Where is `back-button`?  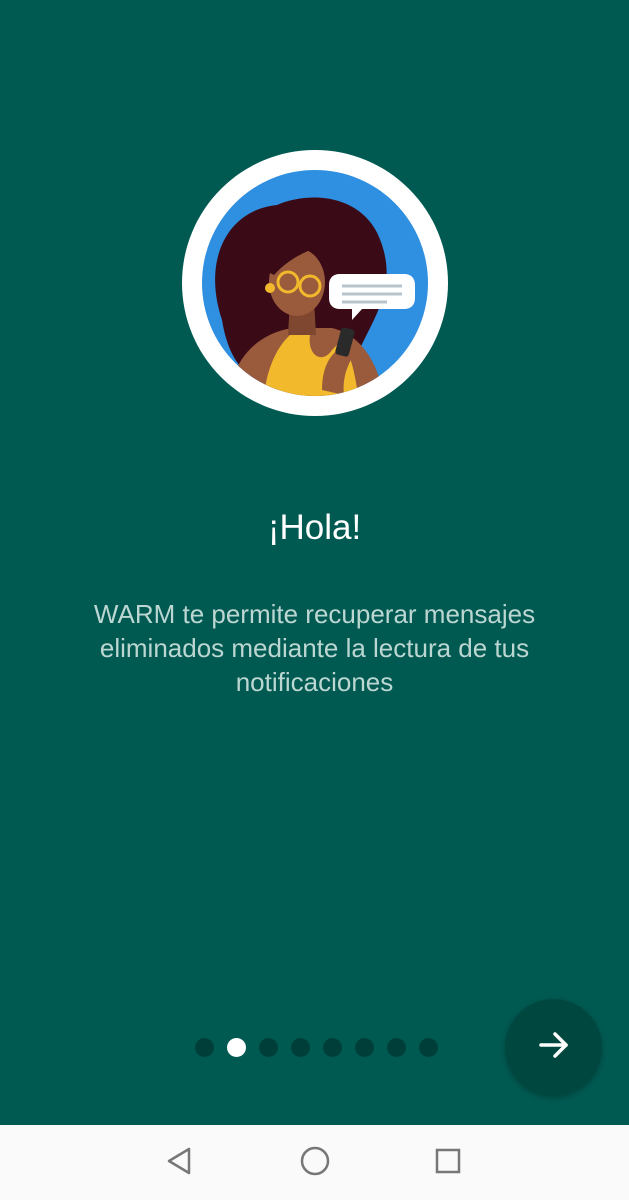
back-button is located at coordinates (179, 1163).